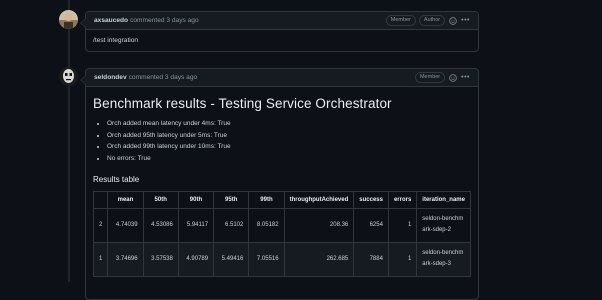 Image resolution: width=602 pixels, height=300 pixels. I want to click on table-cell: 3.57538, so click(160, 259).